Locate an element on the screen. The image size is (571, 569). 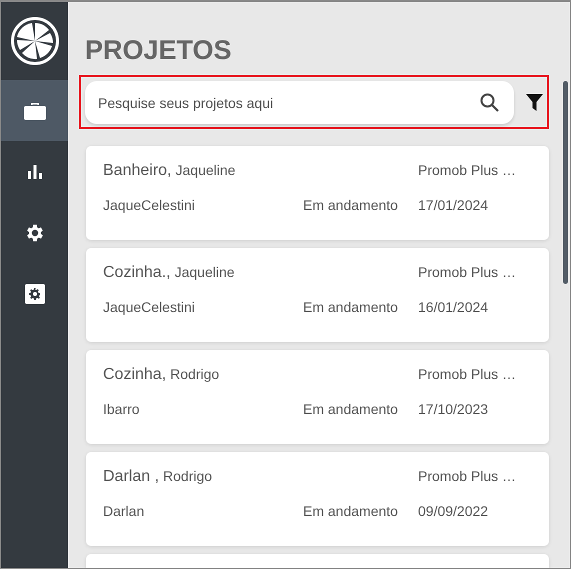
briefcase-icon is located at coordinates (35, 111).